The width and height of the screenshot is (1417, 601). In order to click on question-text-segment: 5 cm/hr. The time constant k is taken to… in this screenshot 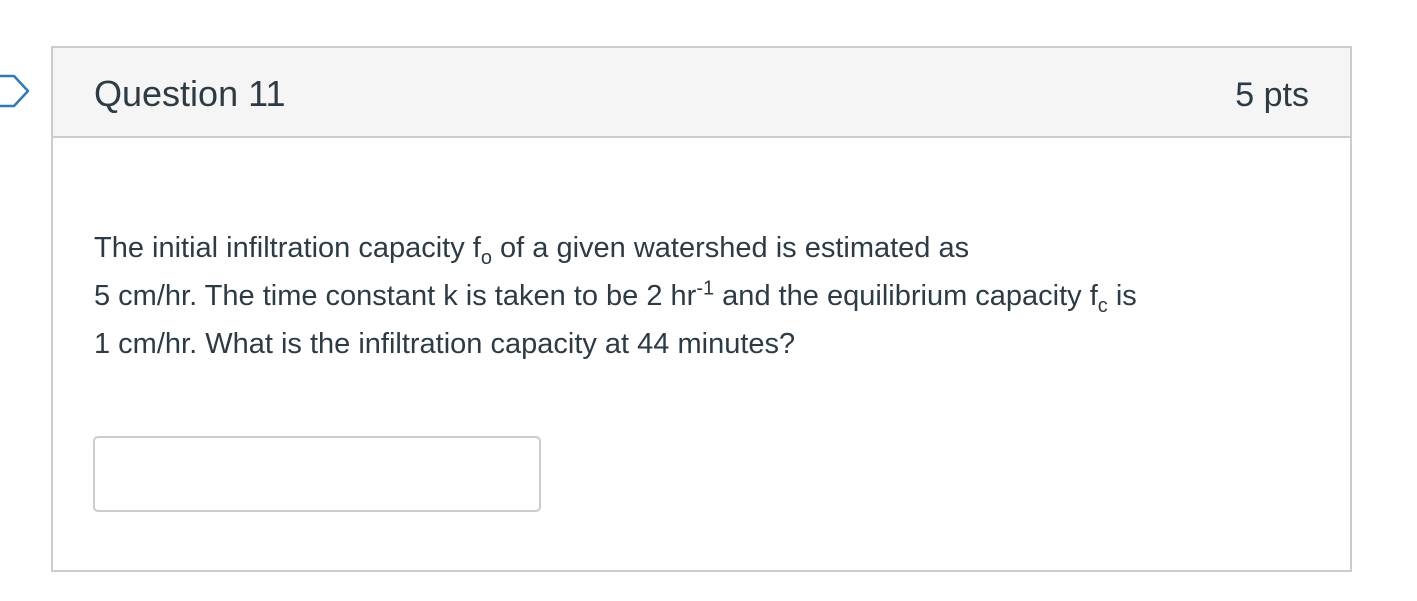, I will do `click(395, 296)`.